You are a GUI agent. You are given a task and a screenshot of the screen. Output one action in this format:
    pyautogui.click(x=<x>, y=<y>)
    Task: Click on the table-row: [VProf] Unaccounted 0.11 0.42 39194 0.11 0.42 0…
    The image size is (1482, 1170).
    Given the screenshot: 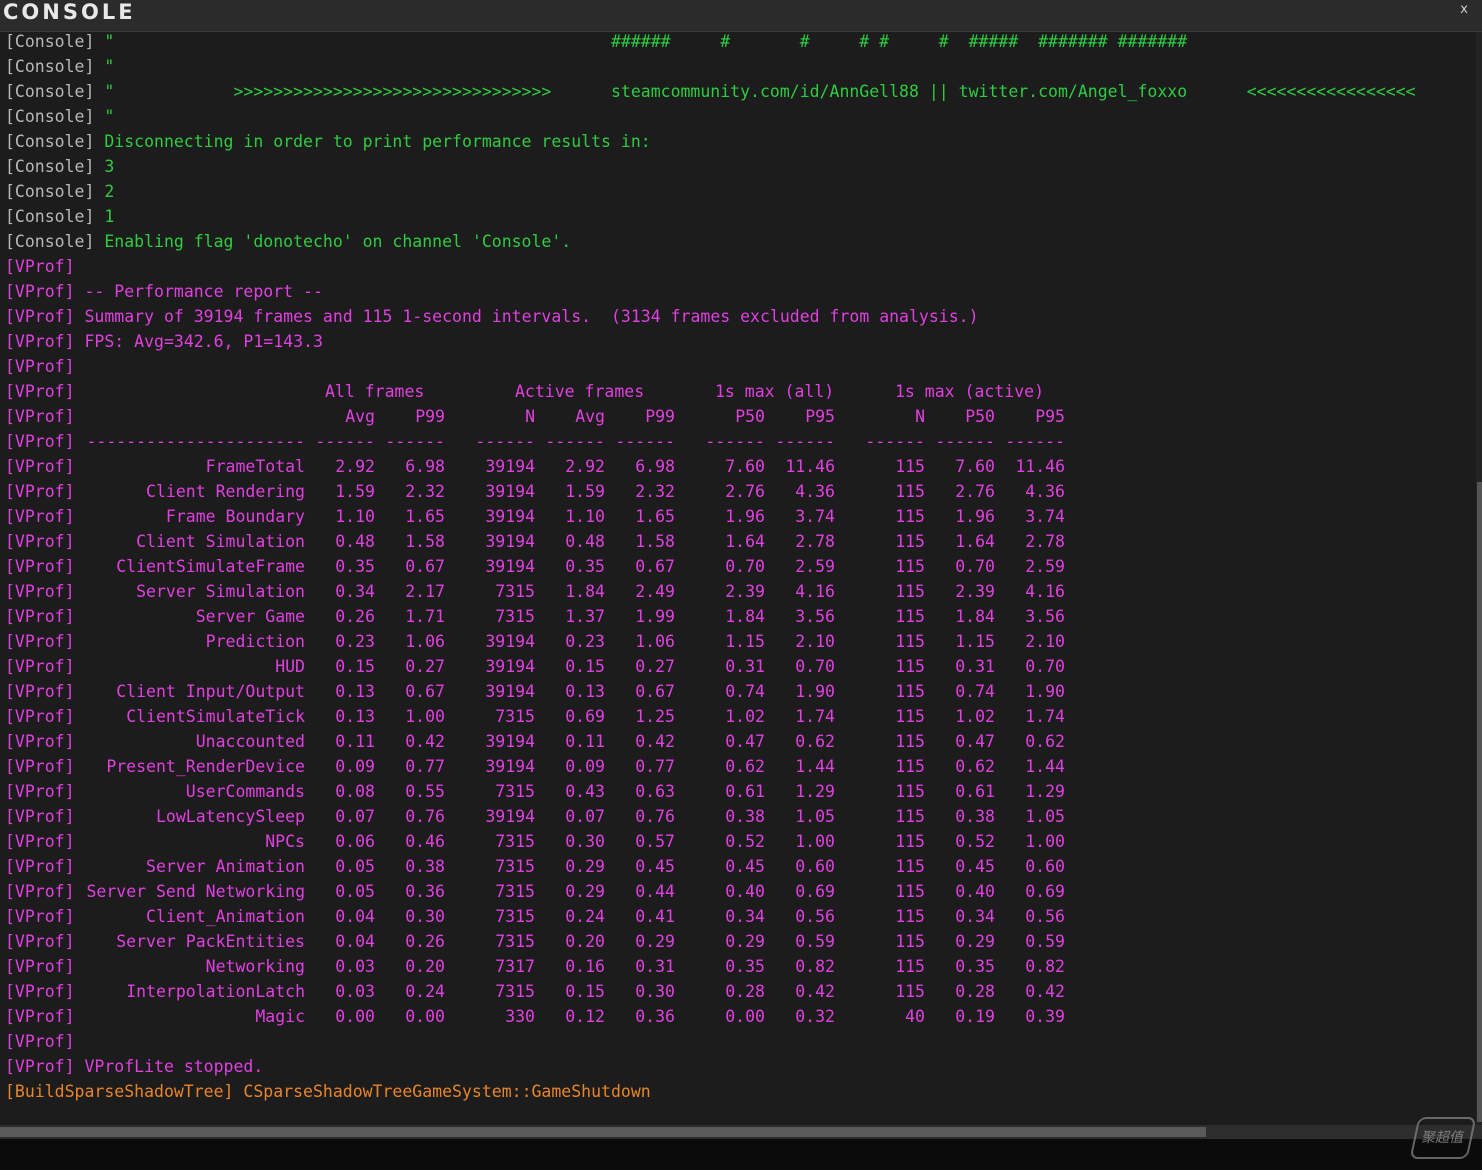 What is the action you would take?
    pyautogui.click(x=535, y=741)
    